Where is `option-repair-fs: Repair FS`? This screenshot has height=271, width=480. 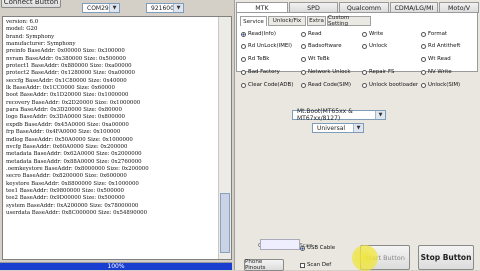 option-repair-fs: Repair FS is located at coordinates (378, 72).